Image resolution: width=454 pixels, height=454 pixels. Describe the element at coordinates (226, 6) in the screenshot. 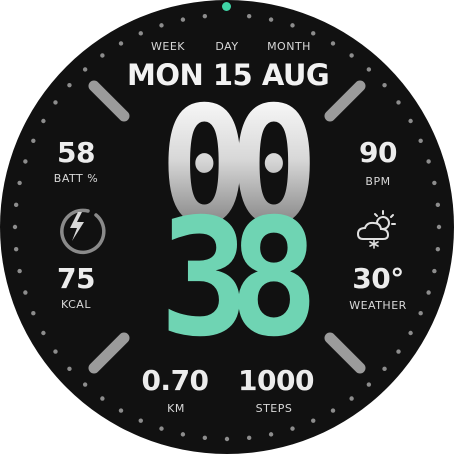

I see `page-indicator-dot` at that location.